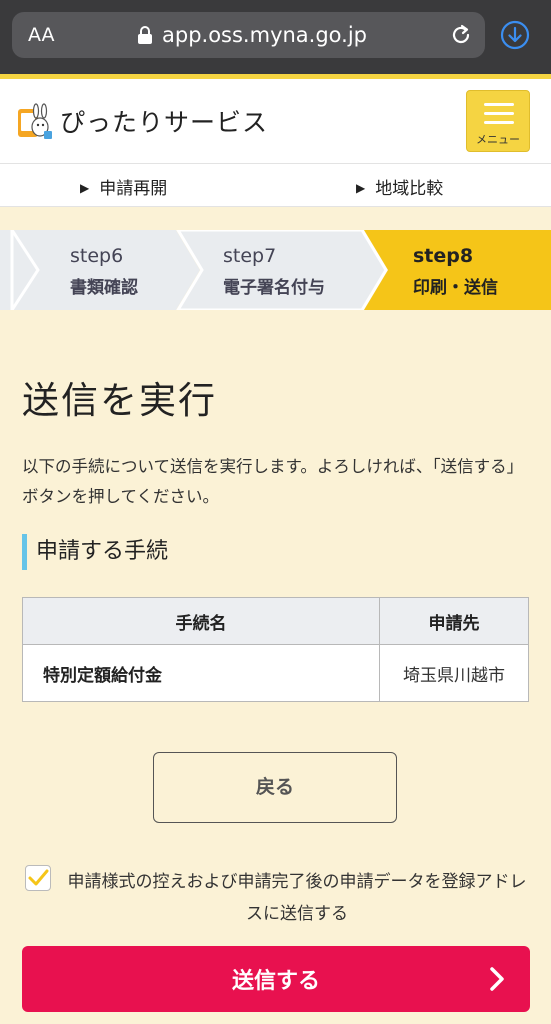 The height and width of the screenshot is (1024, 551). Describe the element at coordinates (454, 673) in the screenshot. I see `destination-cell: 埼玉県川越市` at that location.